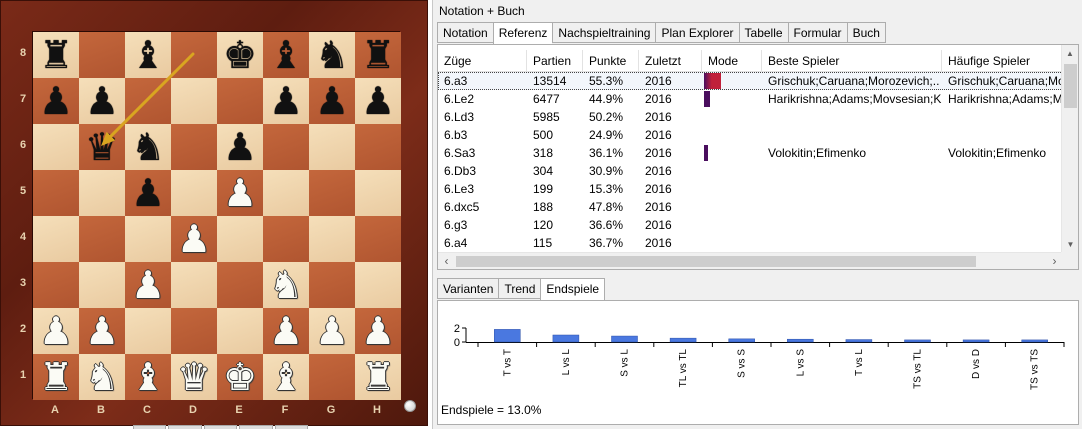 This screenshot has width=1082, height=429. Describe the element at coordinates (1002, 60) in the screenshot. I see `column-header: Häufige Spieler` at that location.